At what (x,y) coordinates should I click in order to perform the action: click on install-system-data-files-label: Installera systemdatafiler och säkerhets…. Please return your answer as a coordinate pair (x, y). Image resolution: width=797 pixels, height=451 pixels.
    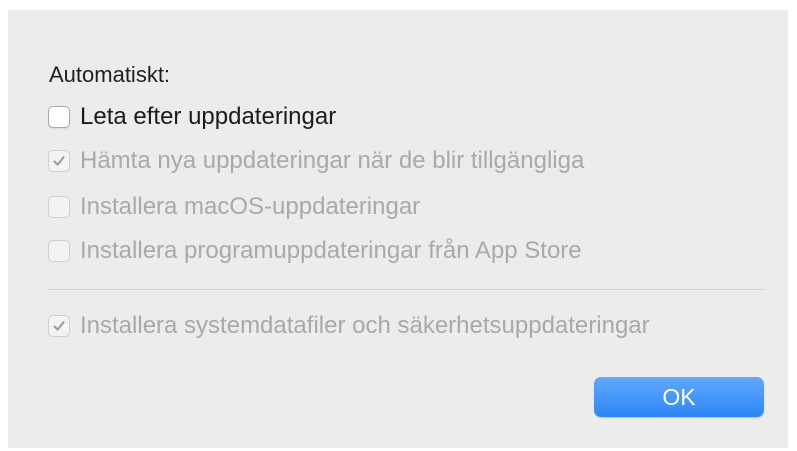
    Looking at the image, I should click on (365, 325).